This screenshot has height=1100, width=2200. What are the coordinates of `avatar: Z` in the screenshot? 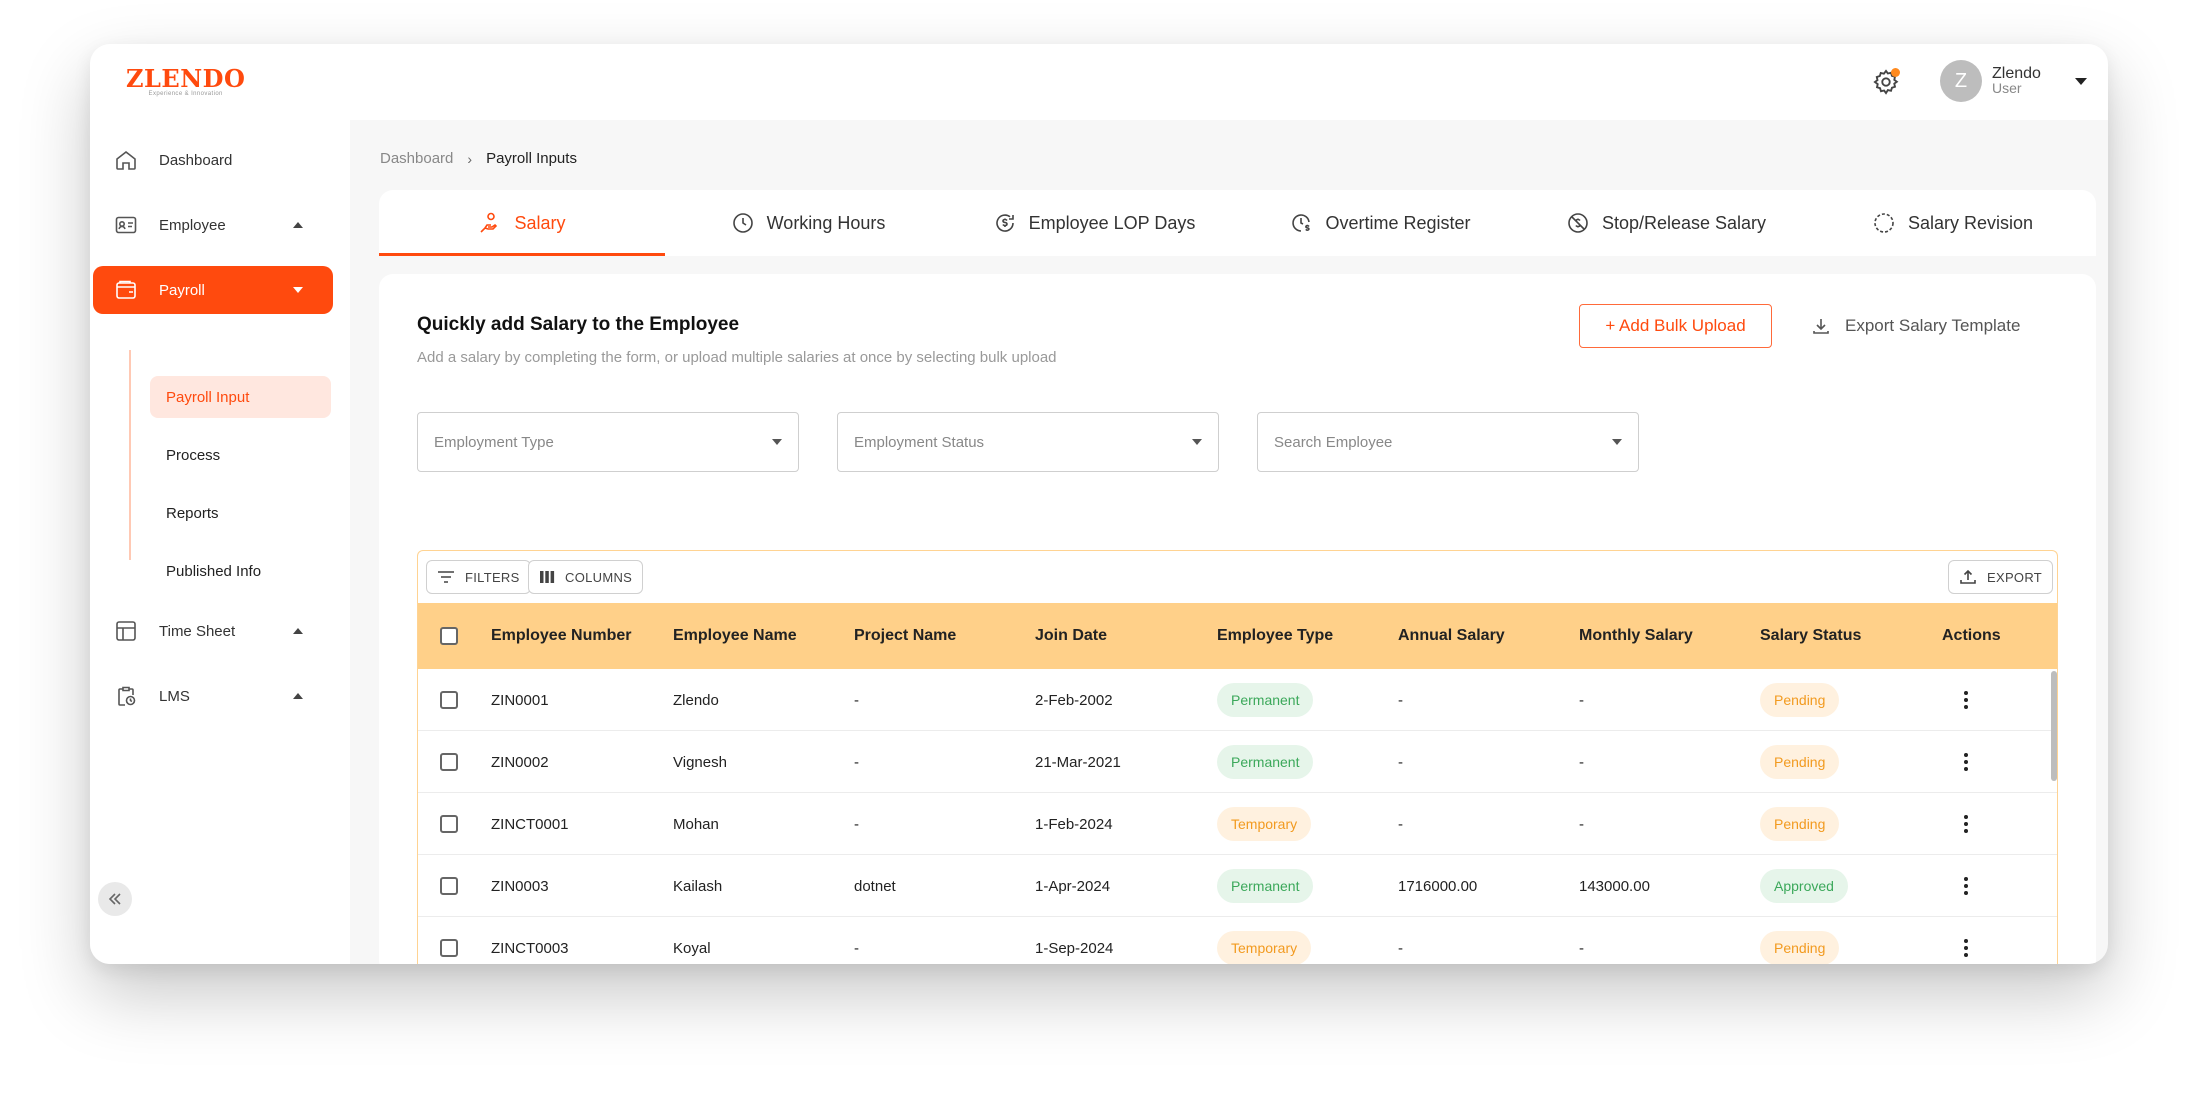 It's located at (1961, 81).